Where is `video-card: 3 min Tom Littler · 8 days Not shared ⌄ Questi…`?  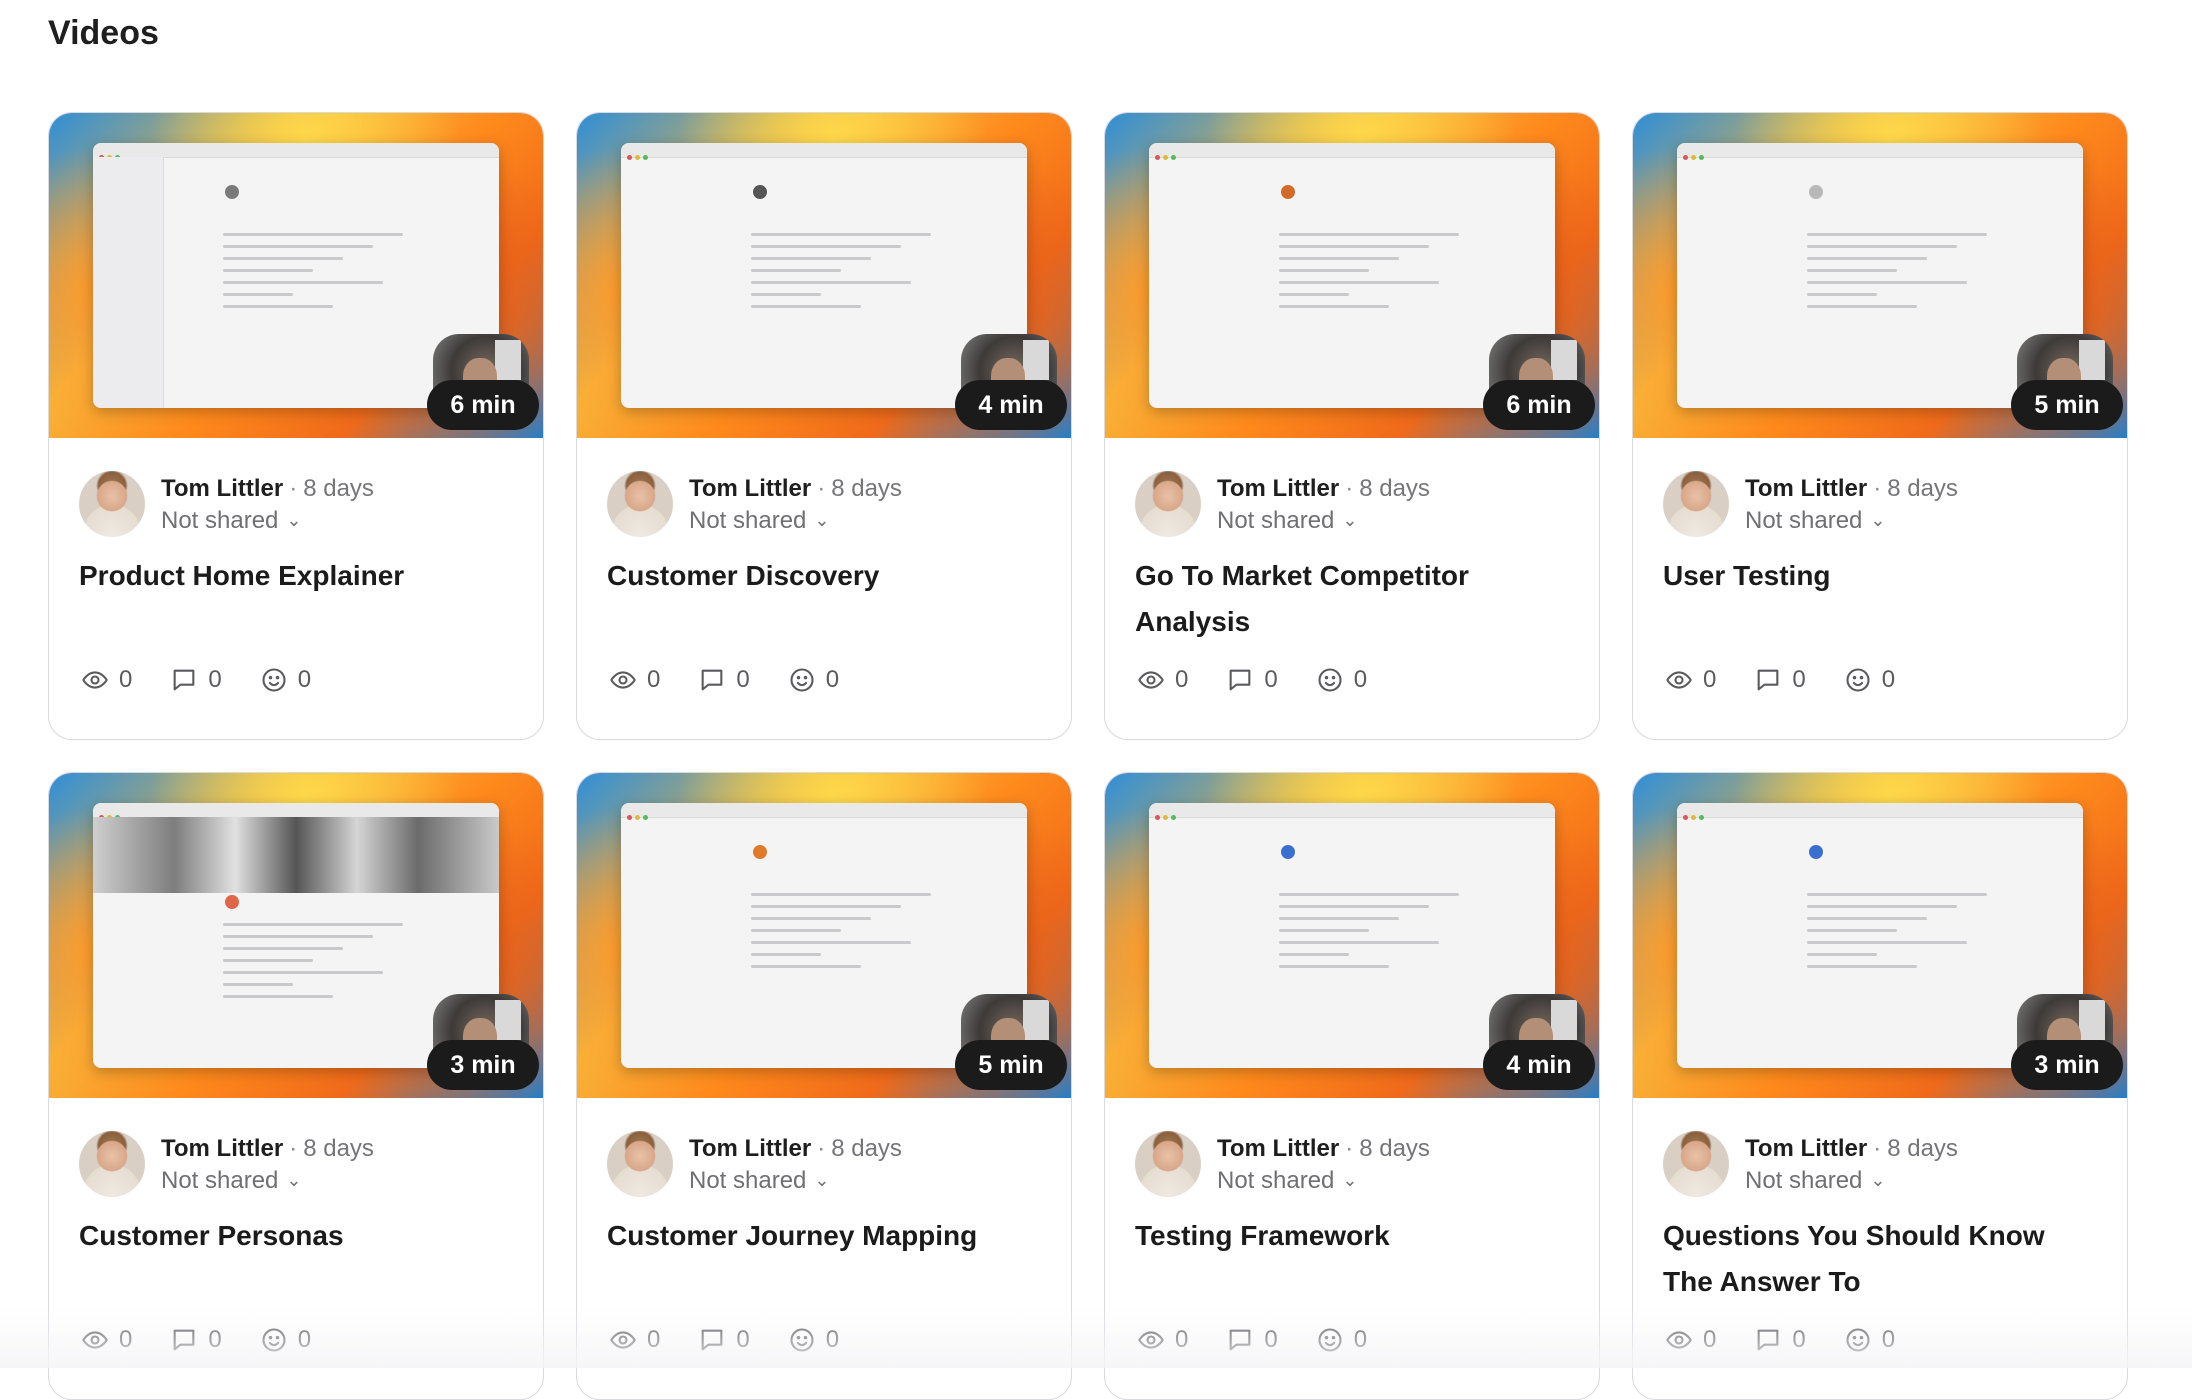
video-card: 3 min Tom Littler · 8 days Not shared ⌄ Questi… is located at coordinates (1880, 1086).